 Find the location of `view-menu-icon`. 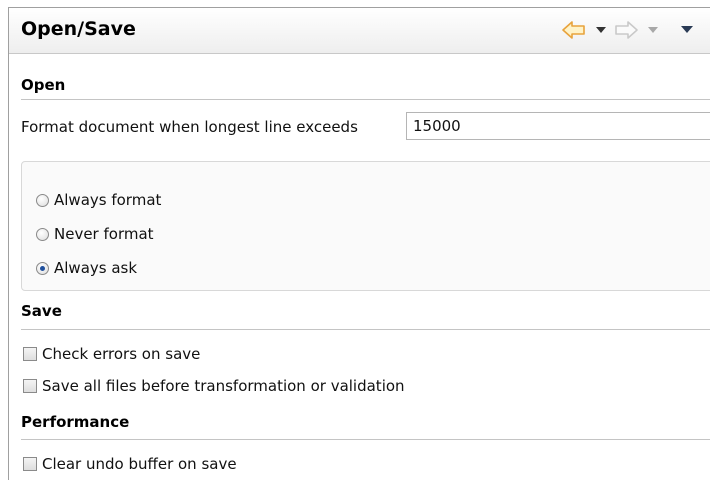

view-menu-icon is located at coordinates (687, 30).